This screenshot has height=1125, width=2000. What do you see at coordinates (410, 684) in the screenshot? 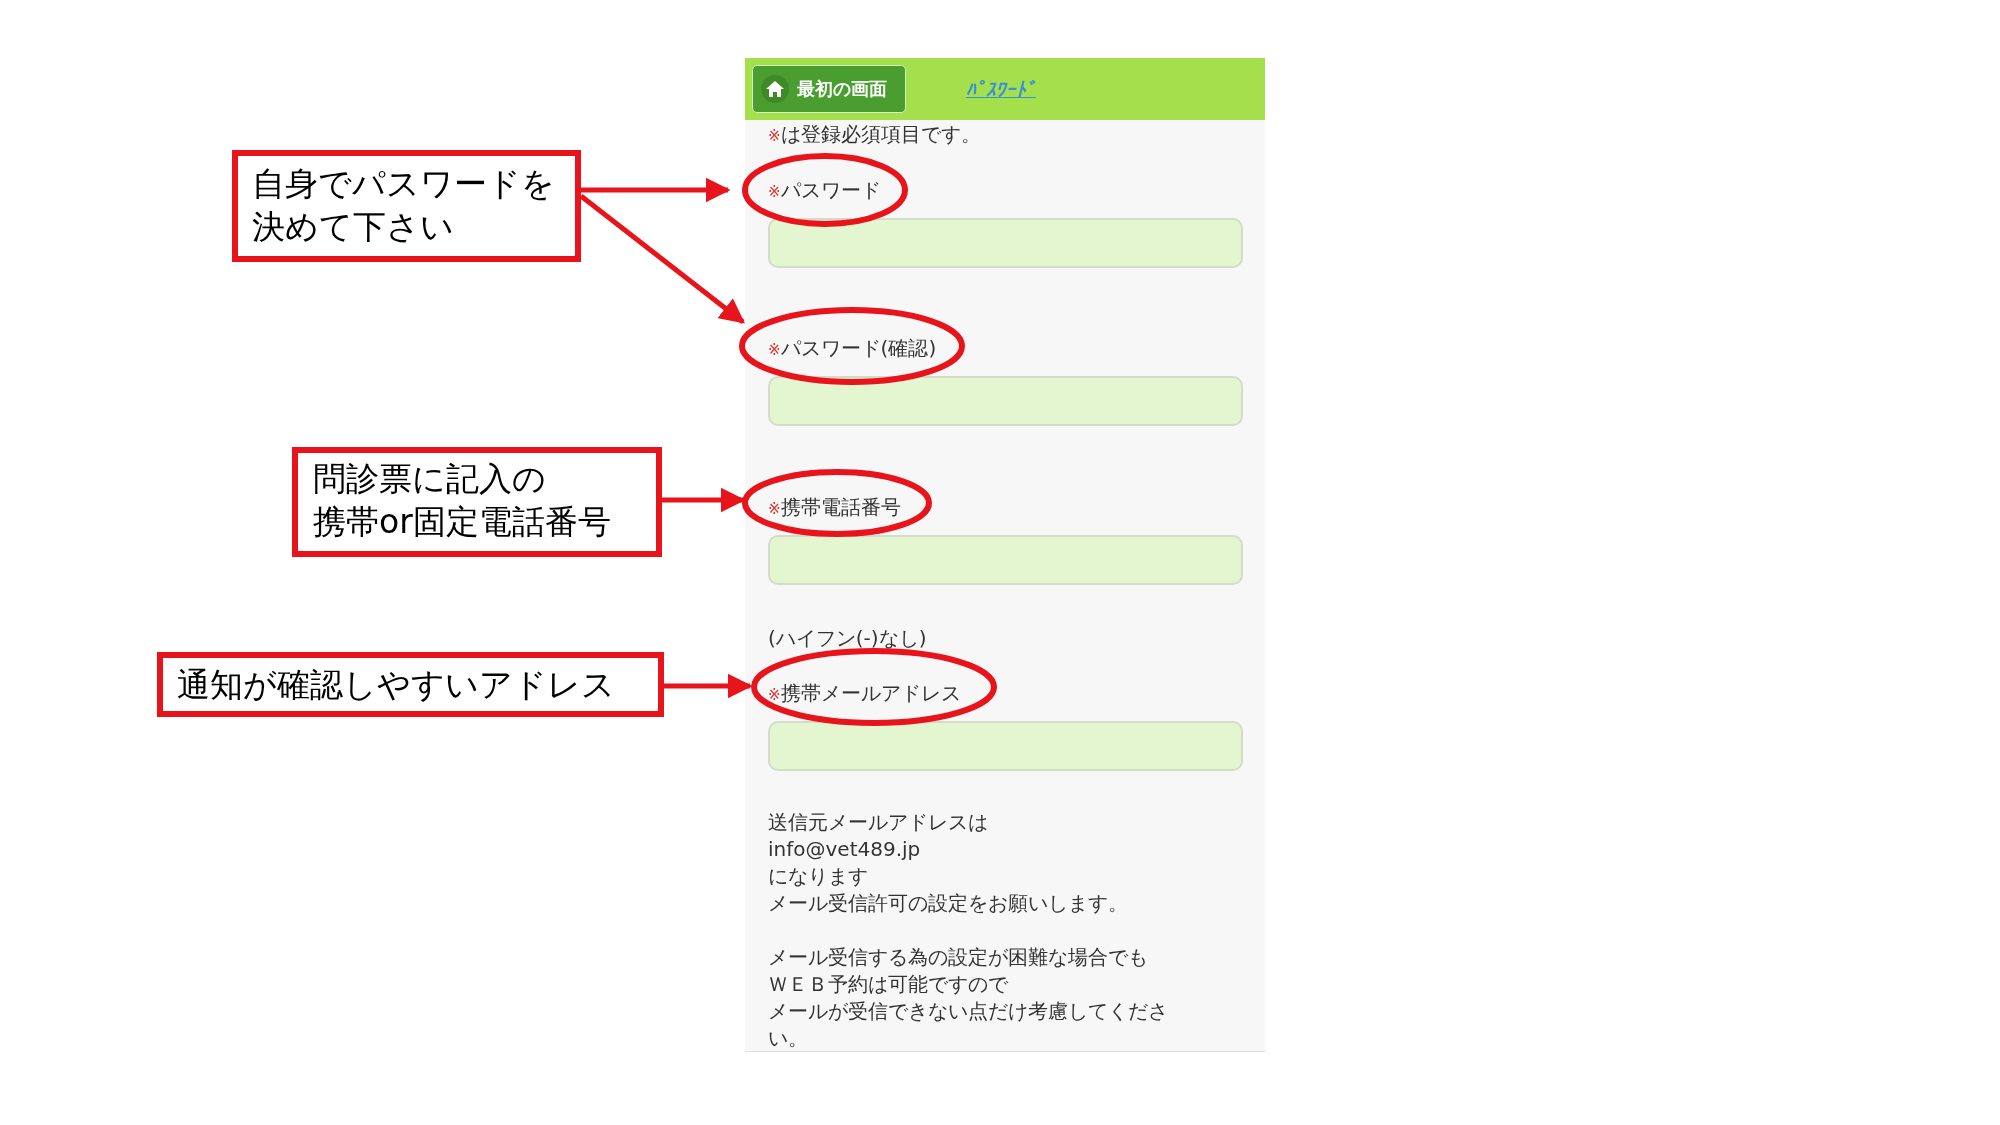
I see `annotation-callout: 通知が確認しやすいアドレス` at bounding box center [410, 684].